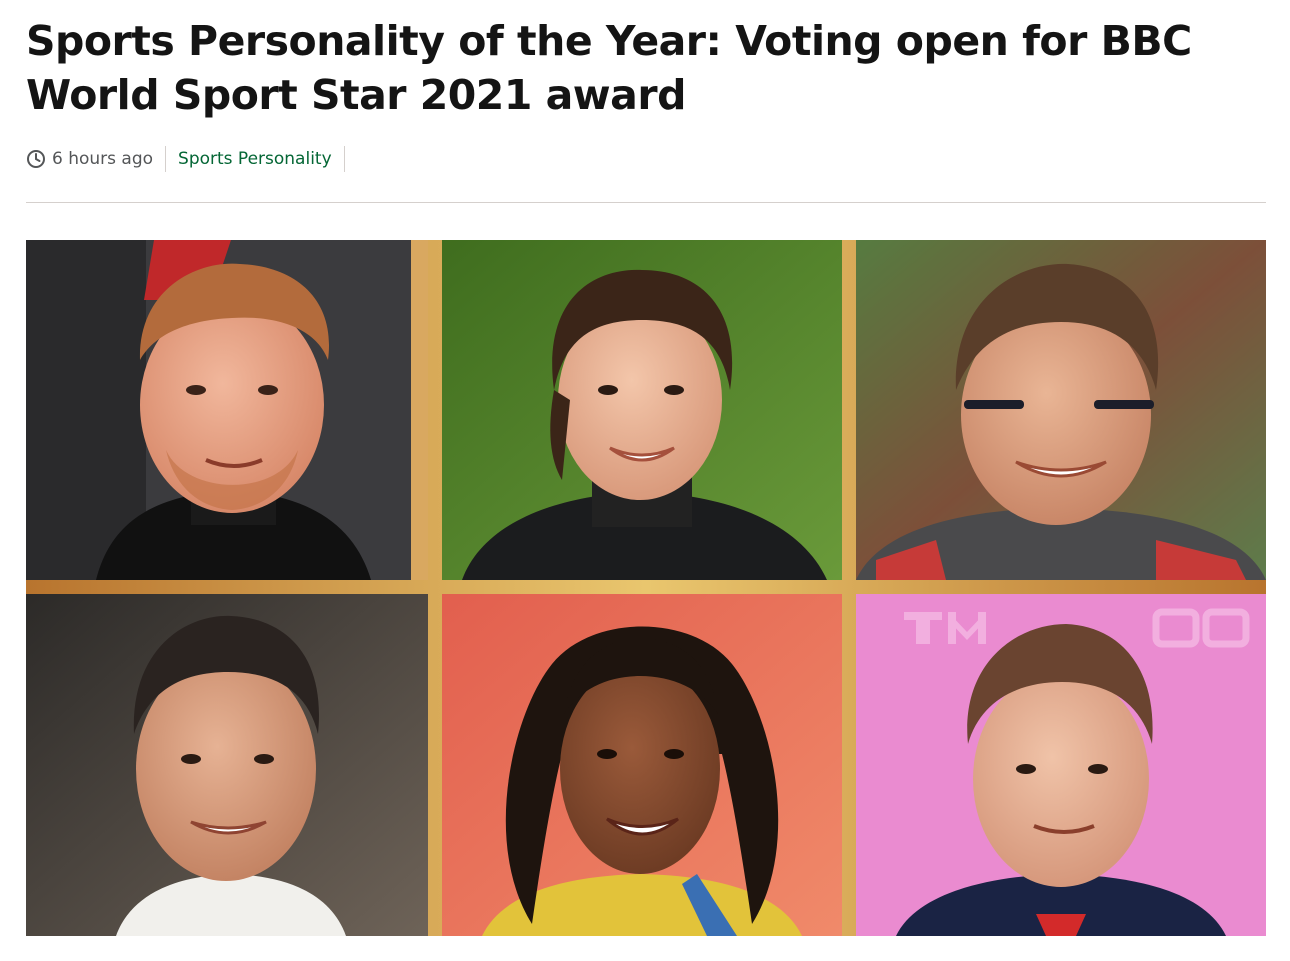 The width and height of the screenshot is (1290, 961). Describe the element at coordinates (646, 159) in the screenshot. I see `article-meta: 6 hours ago Sports Personality` at that location.